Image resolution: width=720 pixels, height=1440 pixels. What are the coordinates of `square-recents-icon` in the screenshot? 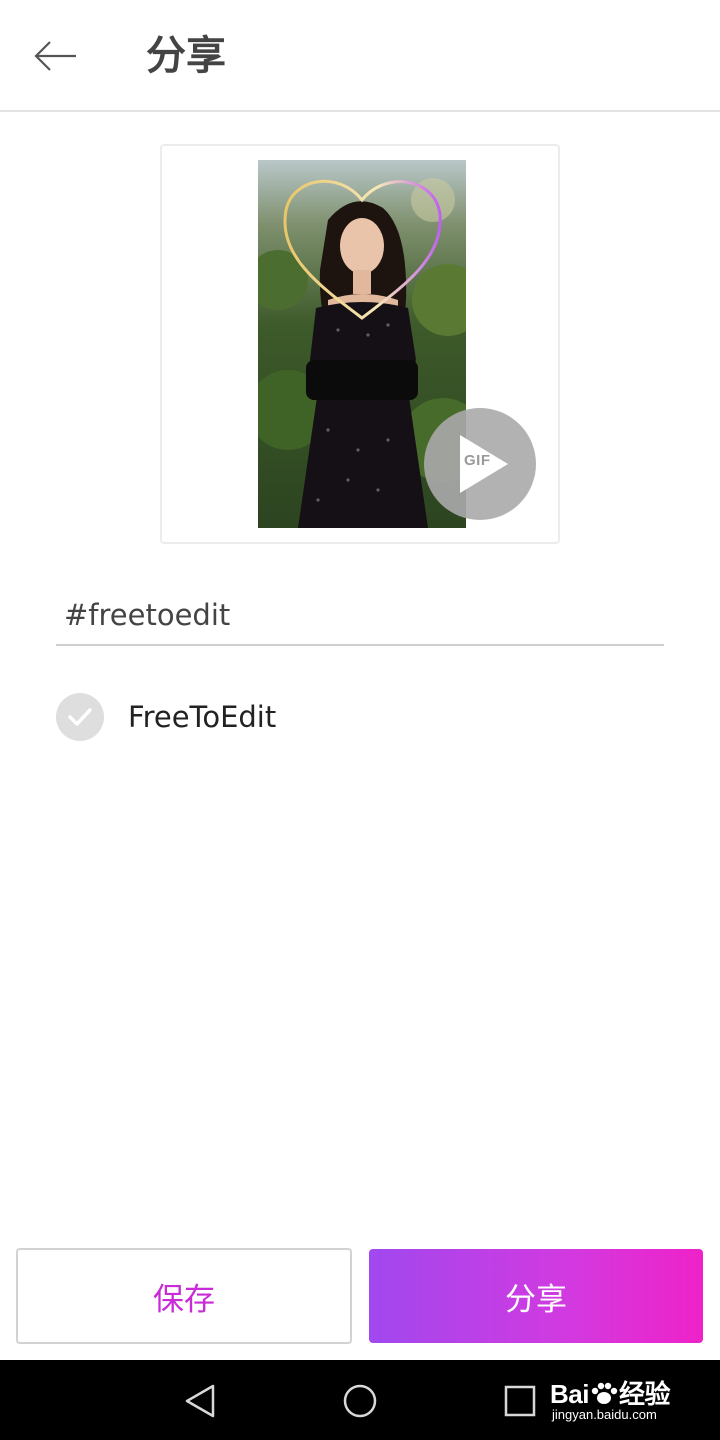 It's located at (520, 1401).